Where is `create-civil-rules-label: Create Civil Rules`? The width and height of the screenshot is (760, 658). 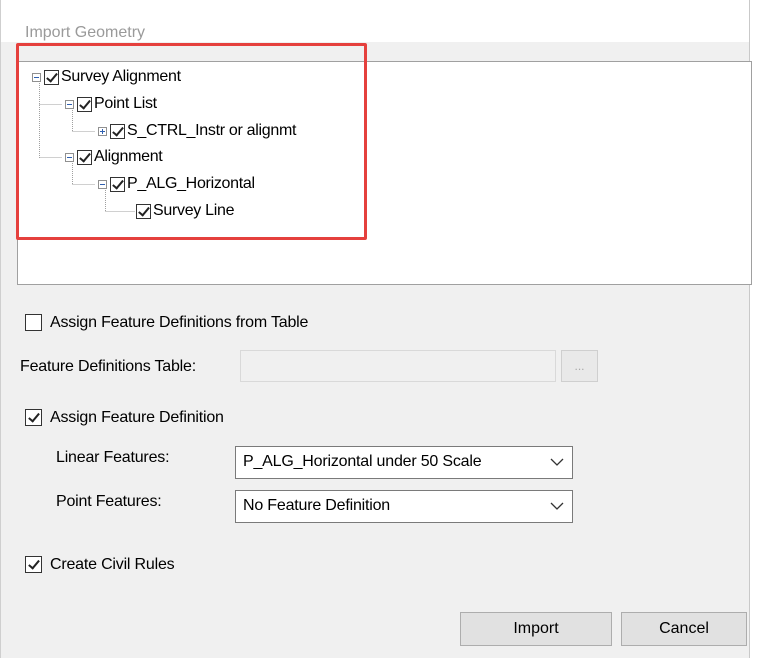 create-civil-rules-label: Create Civil Rules is located at coordinates (112, 564).